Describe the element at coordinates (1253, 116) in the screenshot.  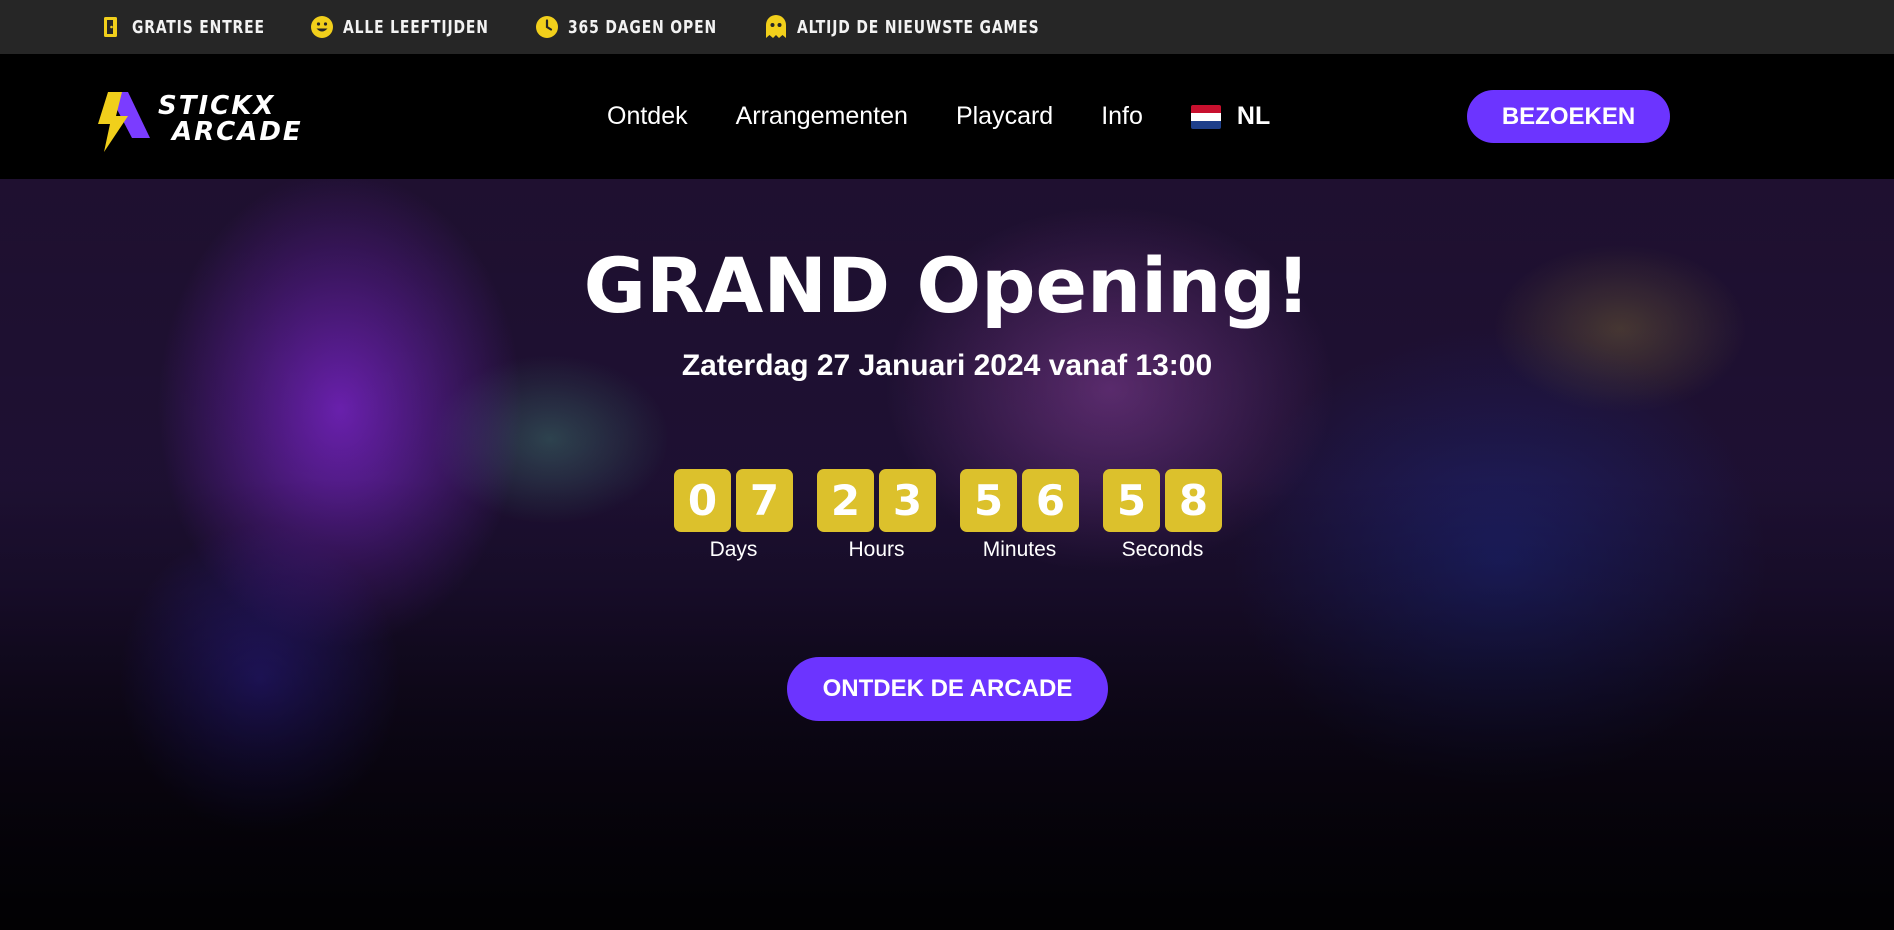
I see `language-label: NL` at that location.